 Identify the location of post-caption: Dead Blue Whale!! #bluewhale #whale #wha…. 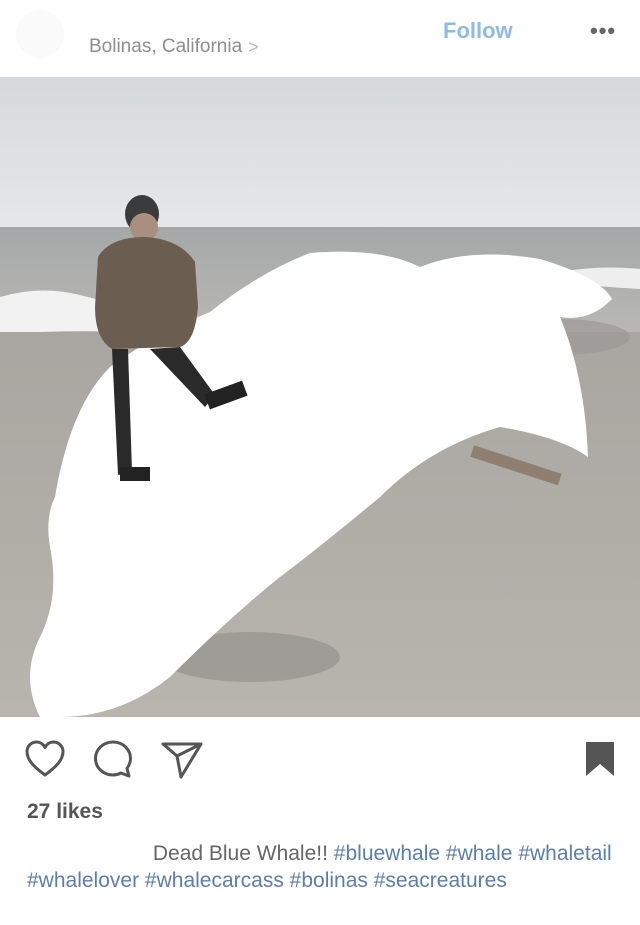
(322, 867).